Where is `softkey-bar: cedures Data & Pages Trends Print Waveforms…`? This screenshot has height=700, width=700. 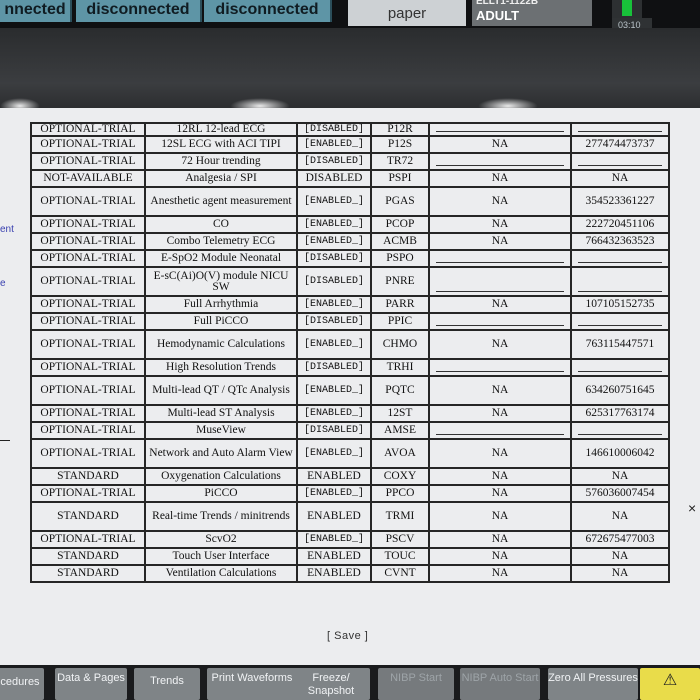 softkey-bar: cedures Data & Pages Trends Print Waveforms… is located at coordinates (350, 682).